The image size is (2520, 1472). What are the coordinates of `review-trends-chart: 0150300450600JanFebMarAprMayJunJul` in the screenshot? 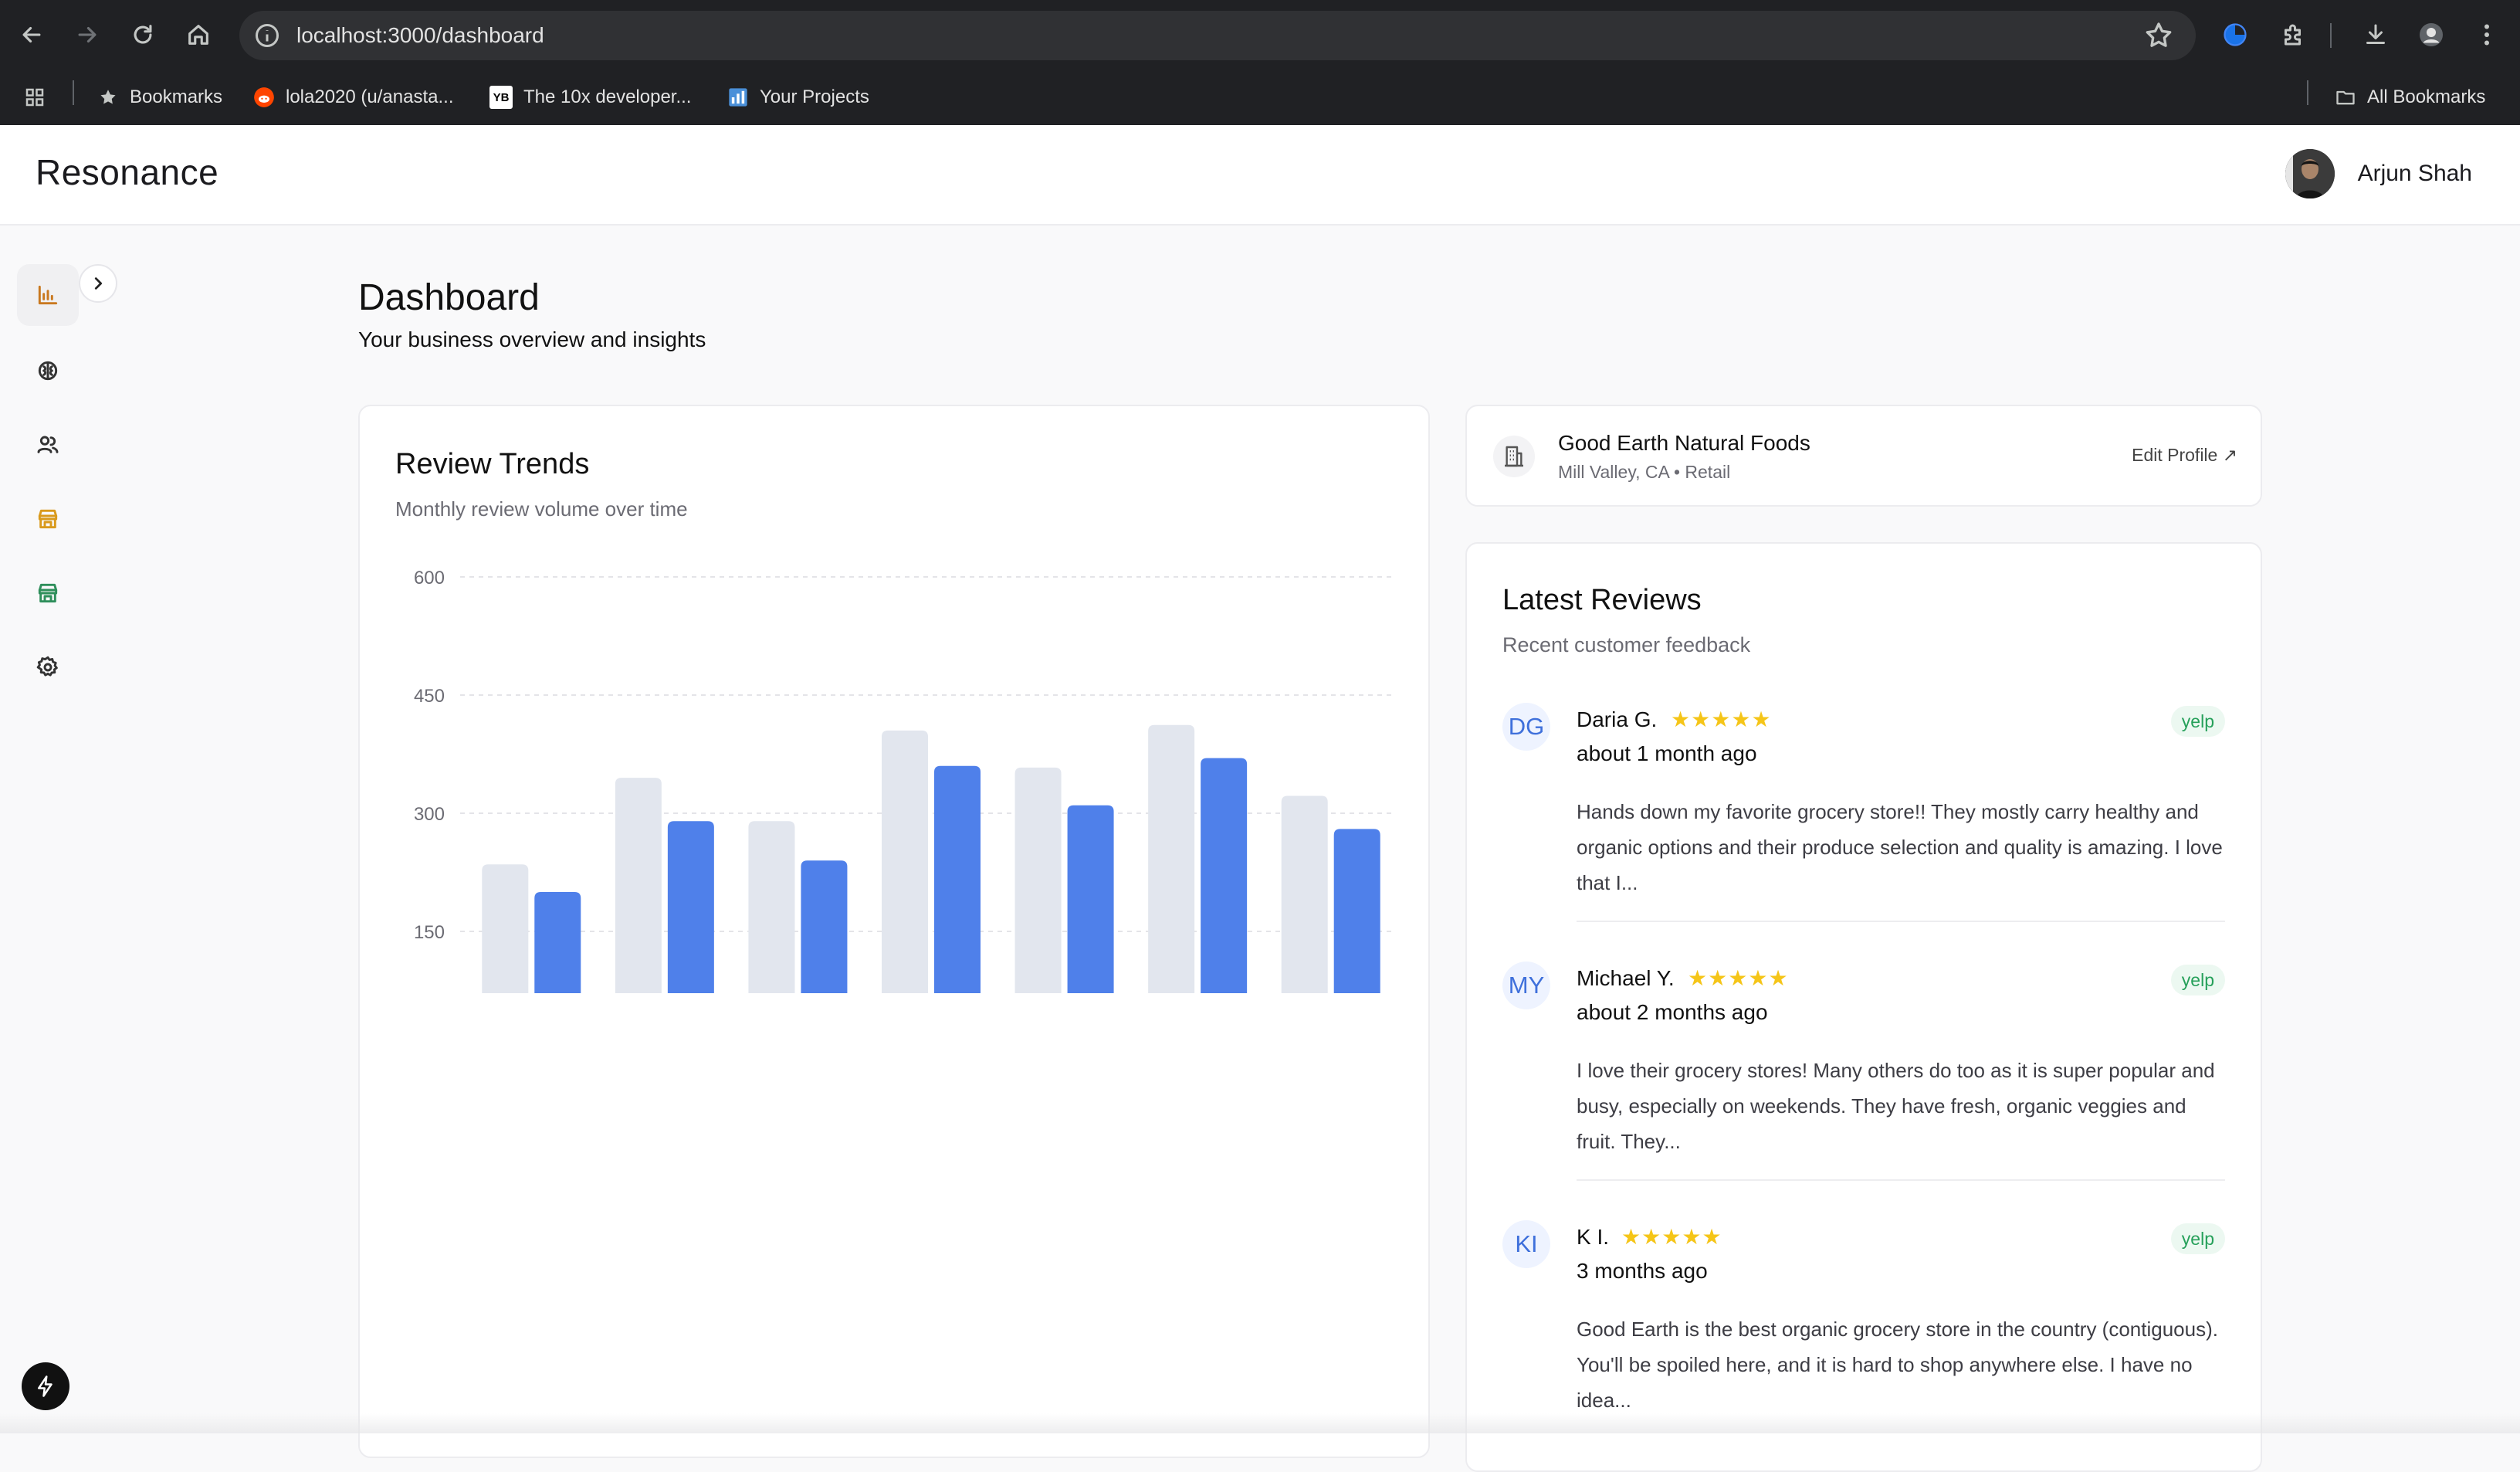 It's located at (904, 780).